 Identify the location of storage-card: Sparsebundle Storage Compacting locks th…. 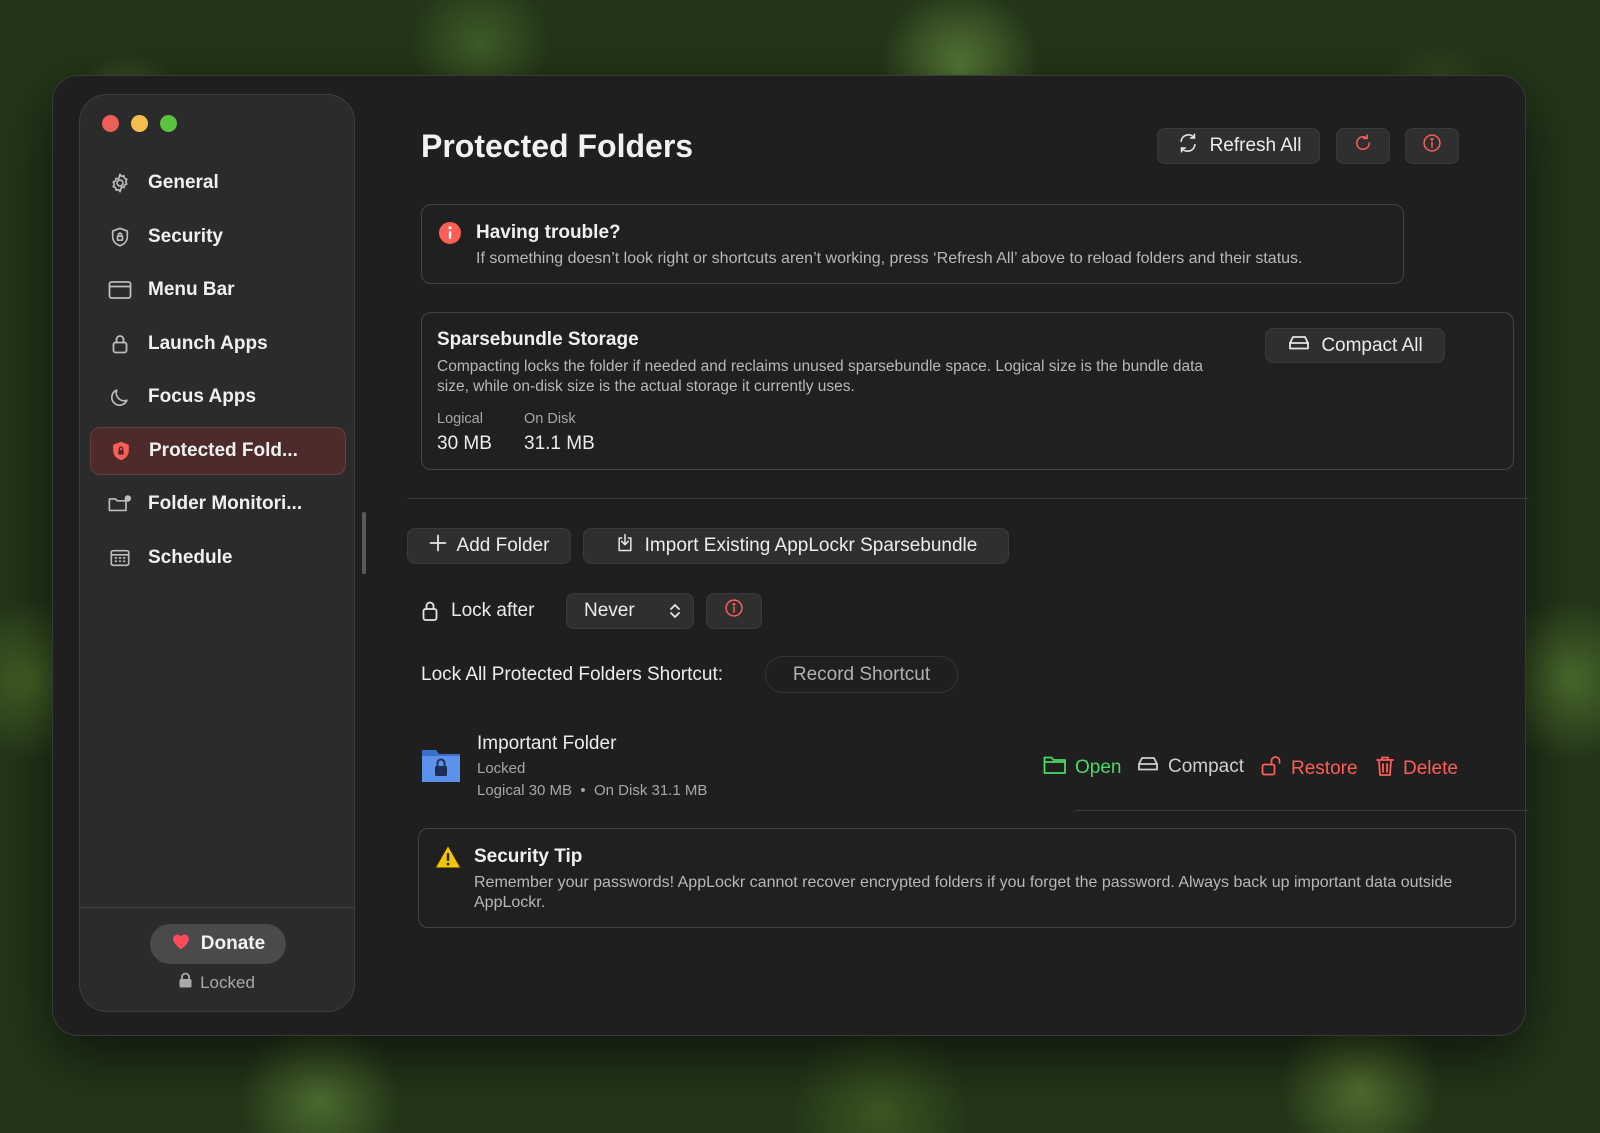
(967, 391).